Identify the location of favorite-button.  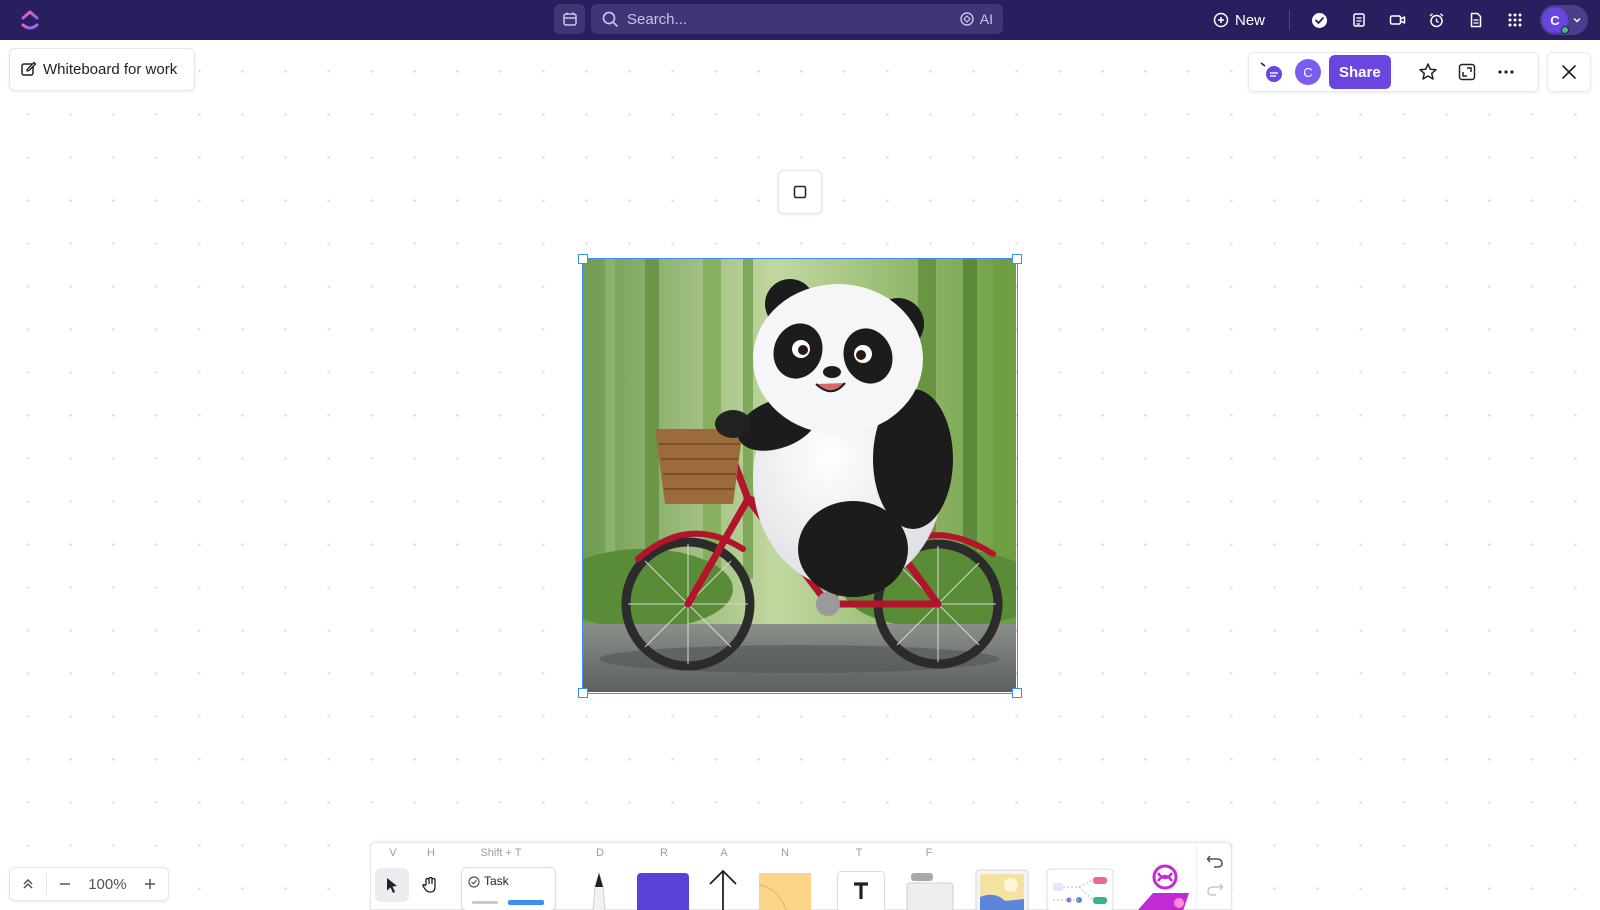
(1428, 72).